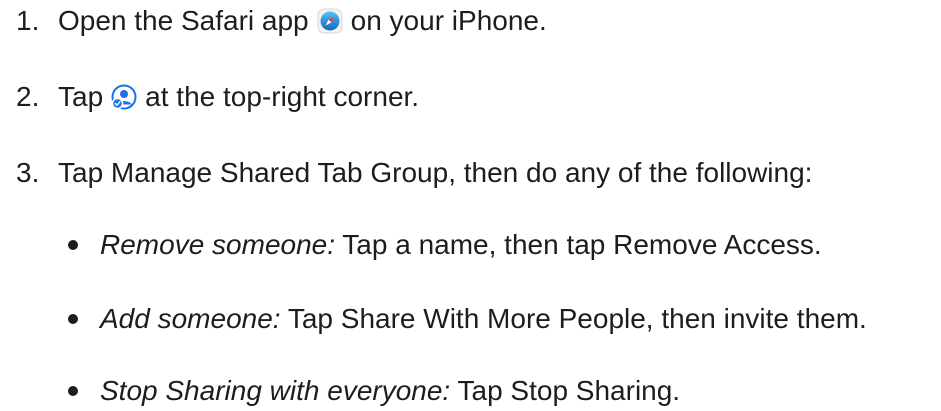  What do you see at coordinates (28, 20) in the screenshot?
I see `step-number: 1.` at bounding box center [28, 20].